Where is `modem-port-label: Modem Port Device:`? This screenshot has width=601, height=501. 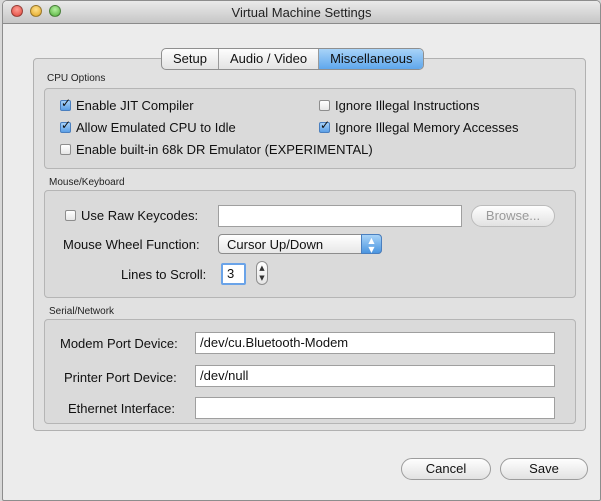
modem-port-label: Modem Port Device: is located at coordinates (119, 343).